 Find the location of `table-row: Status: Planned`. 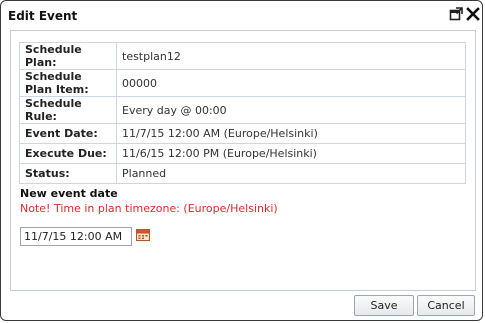

table-row: Status: Planned is located at coordinates (242, 173).